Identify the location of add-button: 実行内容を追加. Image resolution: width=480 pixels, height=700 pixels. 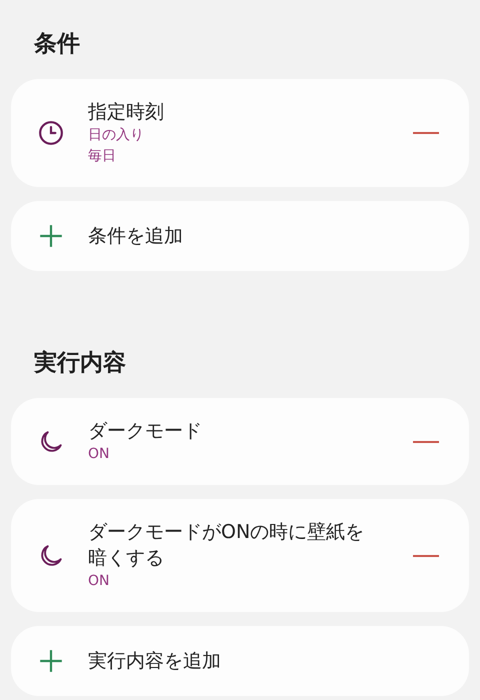
(240, 661).